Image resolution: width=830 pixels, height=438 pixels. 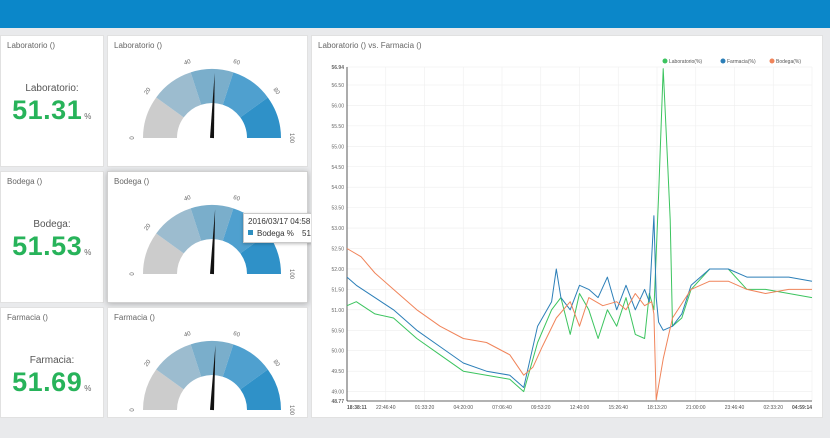 I want to click on tooltip-swatch, so click(x=250, y=232).